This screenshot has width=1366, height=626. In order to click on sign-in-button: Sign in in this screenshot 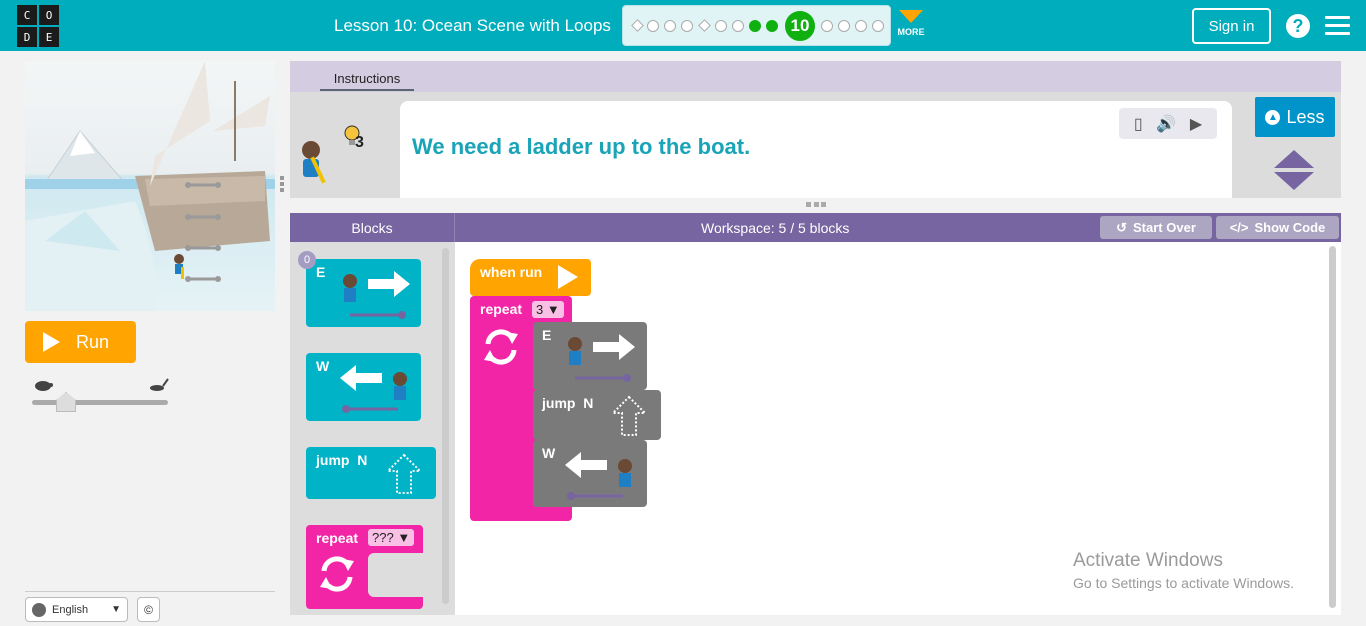, I will do `click(1231, 26)`.